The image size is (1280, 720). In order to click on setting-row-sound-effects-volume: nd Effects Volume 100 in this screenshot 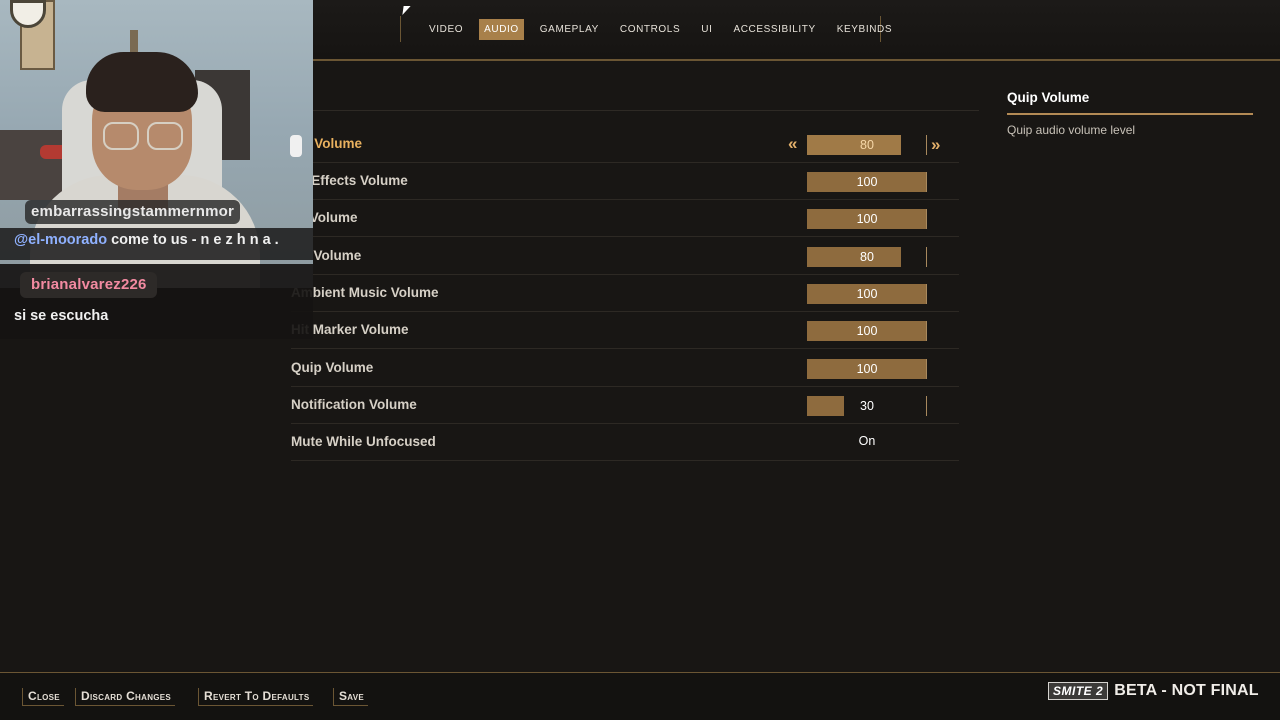, I will do `click(625, 181)`.